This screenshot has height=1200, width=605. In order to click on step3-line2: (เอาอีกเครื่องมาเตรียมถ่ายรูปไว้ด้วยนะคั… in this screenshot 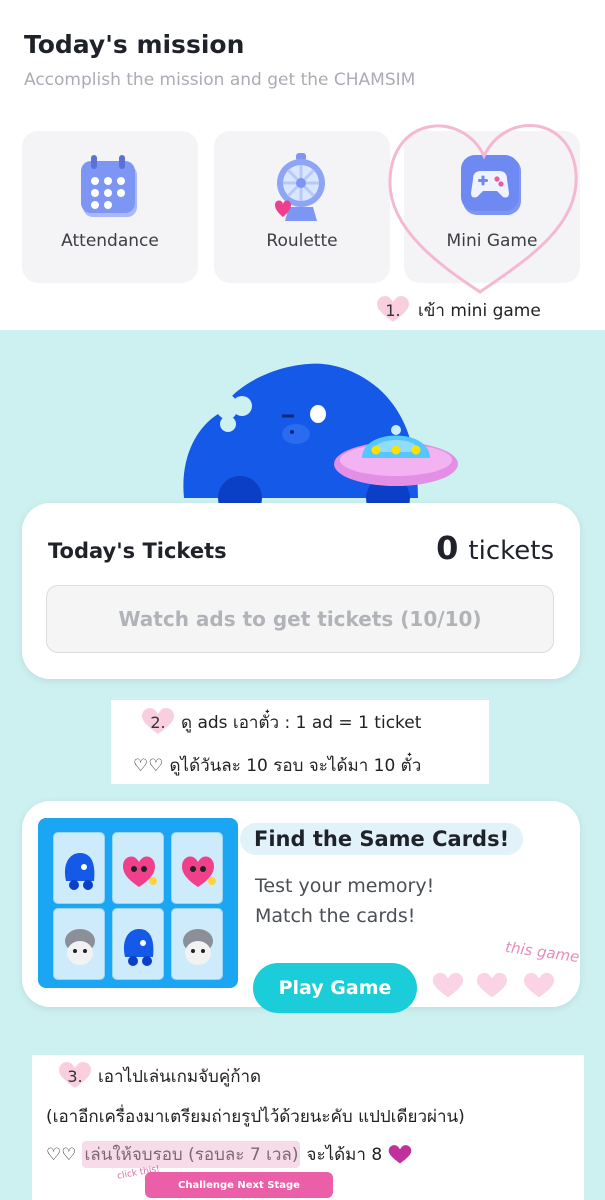, I will do `click(255, 1117)`.